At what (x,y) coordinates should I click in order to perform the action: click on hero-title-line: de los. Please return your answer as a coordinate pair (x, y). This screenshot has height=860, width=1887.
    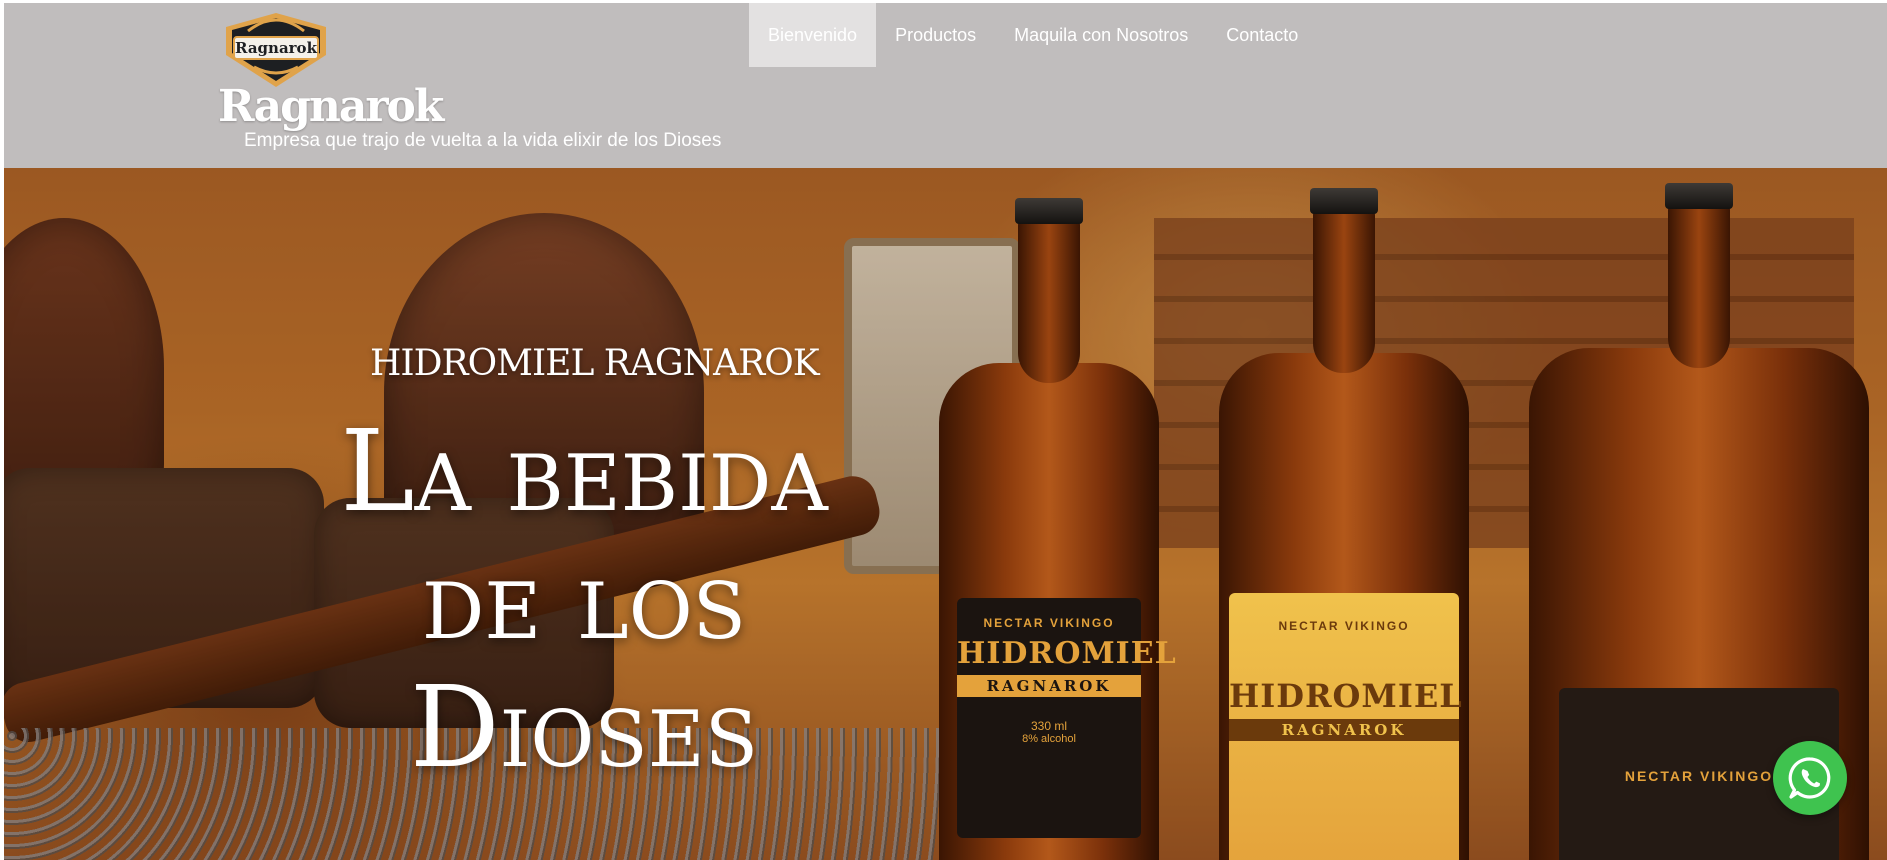
    Looking at the image, I should click on (584, 600).